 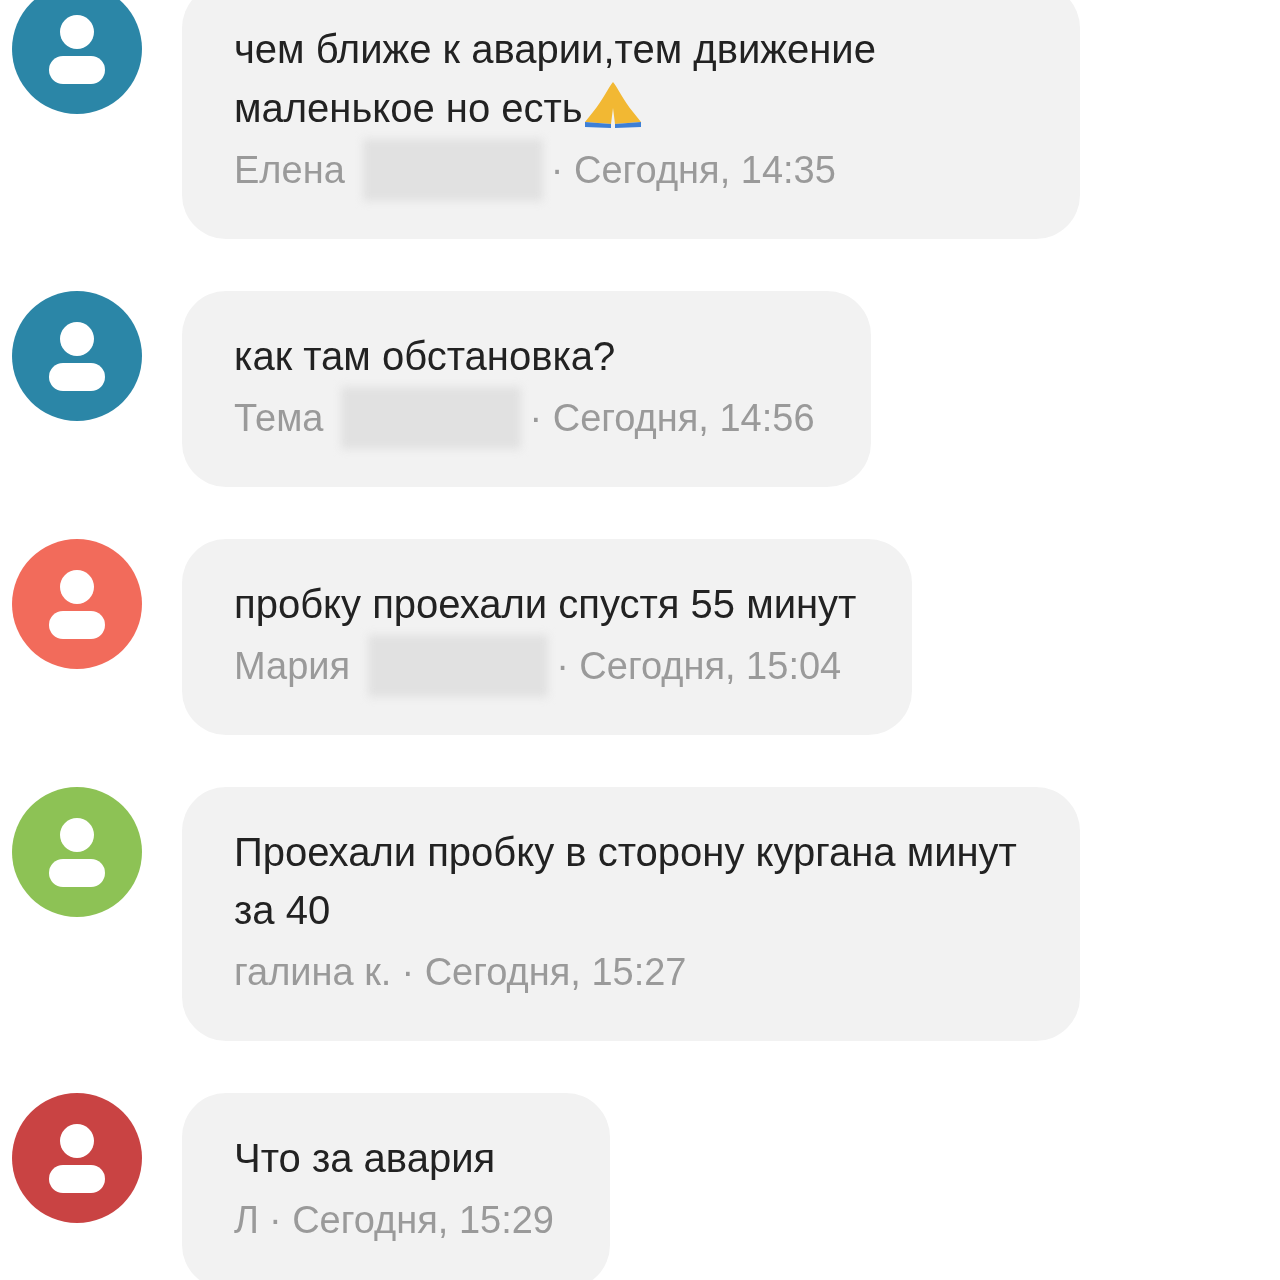 I want to click on author-name: Елена, so click(x=289, y=170).